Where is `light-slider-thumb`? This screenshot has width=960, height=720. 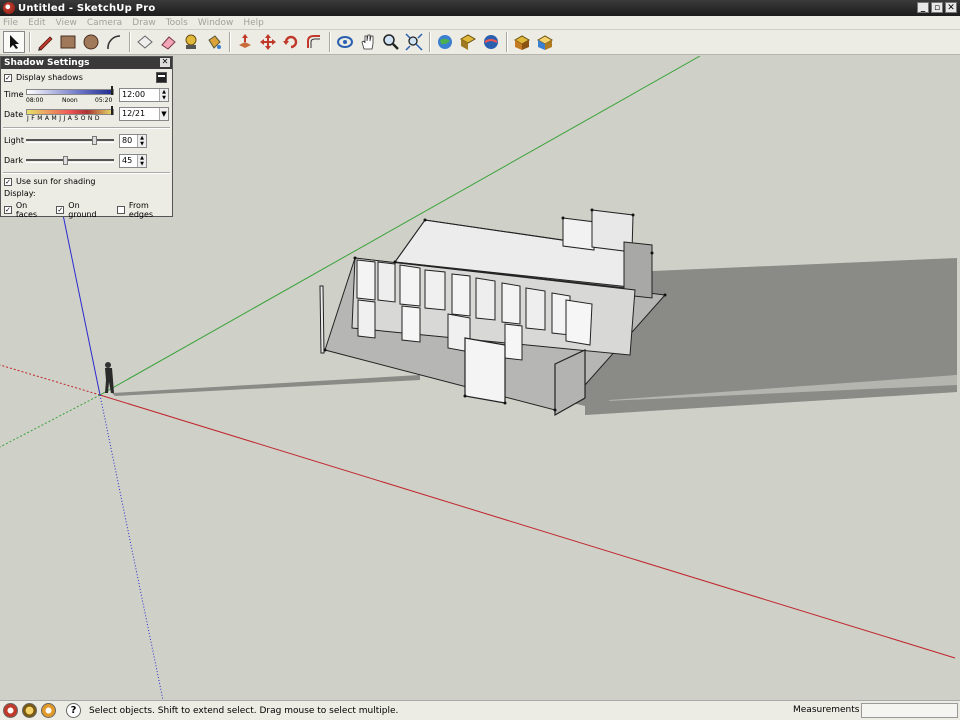 light-slider-thumb is located at coordinates (94, 140).